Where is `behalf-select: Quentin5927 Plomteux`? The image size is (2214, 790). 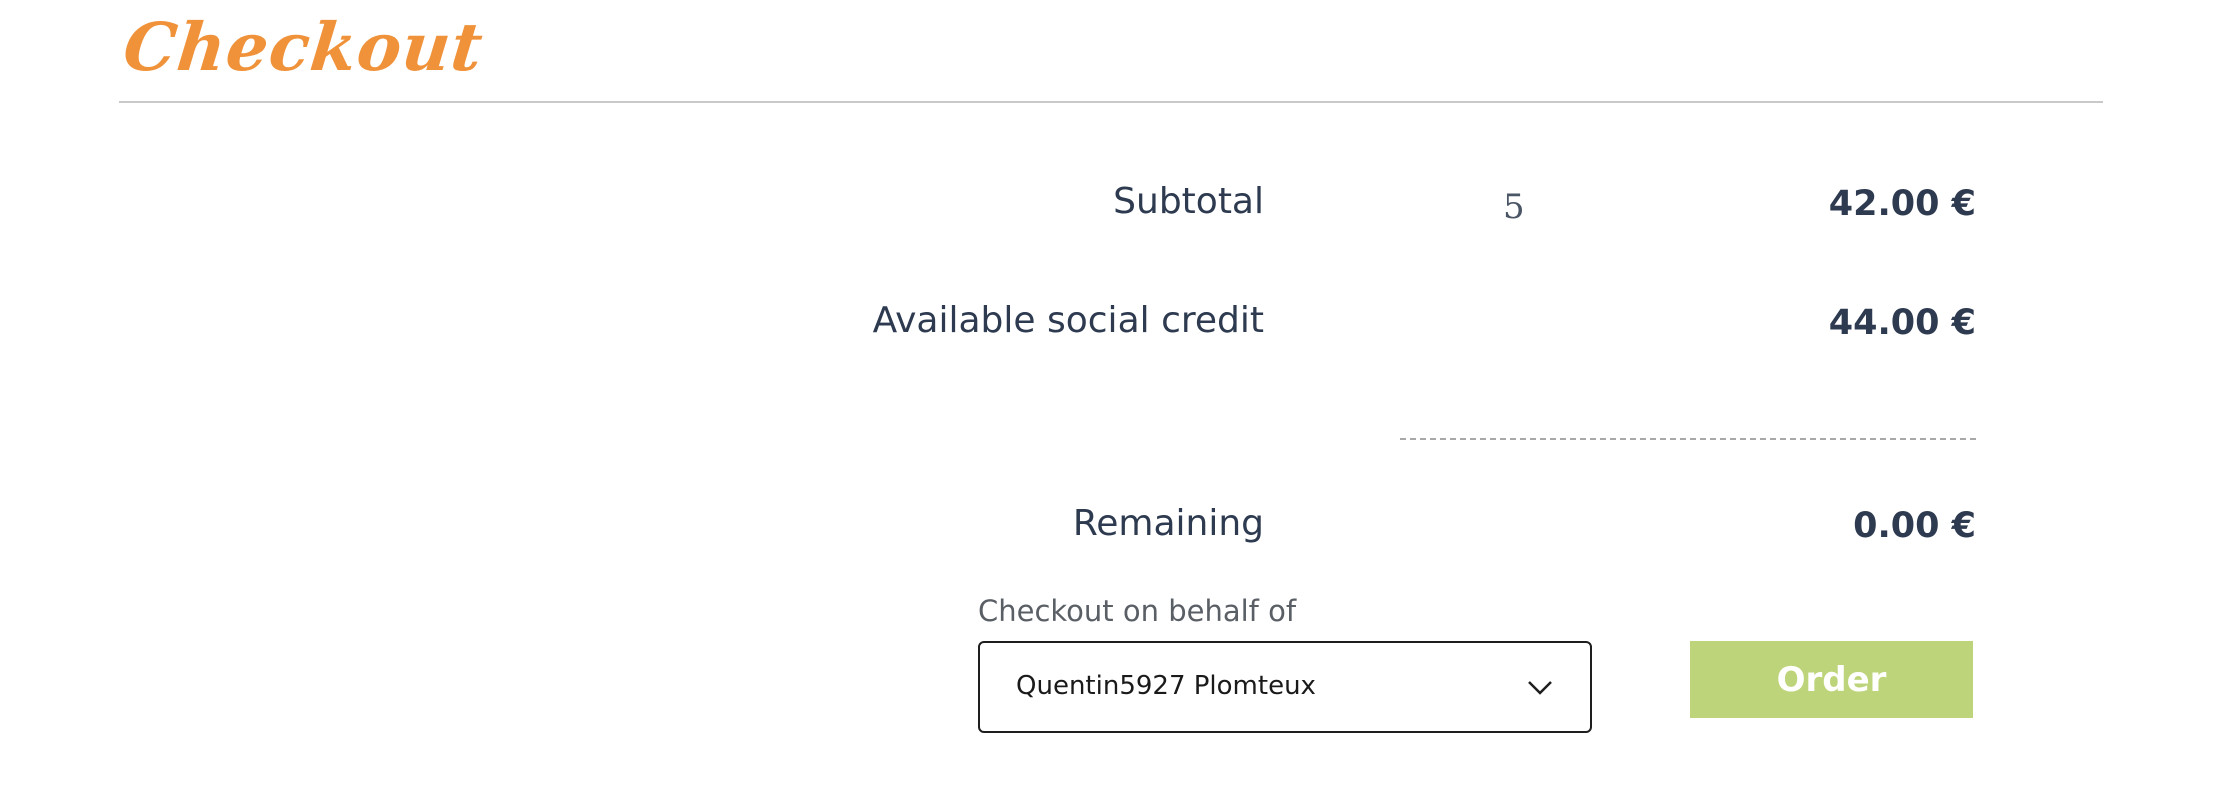 behalf-select: Quentin5927 Plomteux is located at coordinates (1285, 687).